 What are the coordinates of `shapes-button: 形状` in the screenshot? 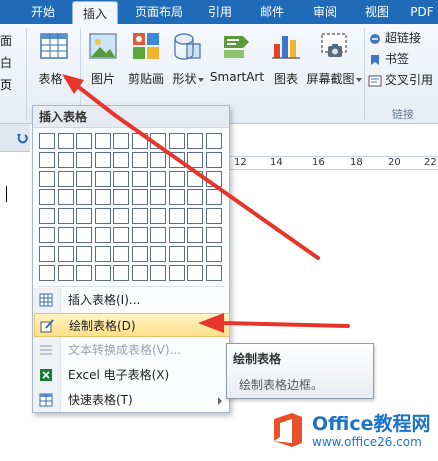 It's located at (188, 67).